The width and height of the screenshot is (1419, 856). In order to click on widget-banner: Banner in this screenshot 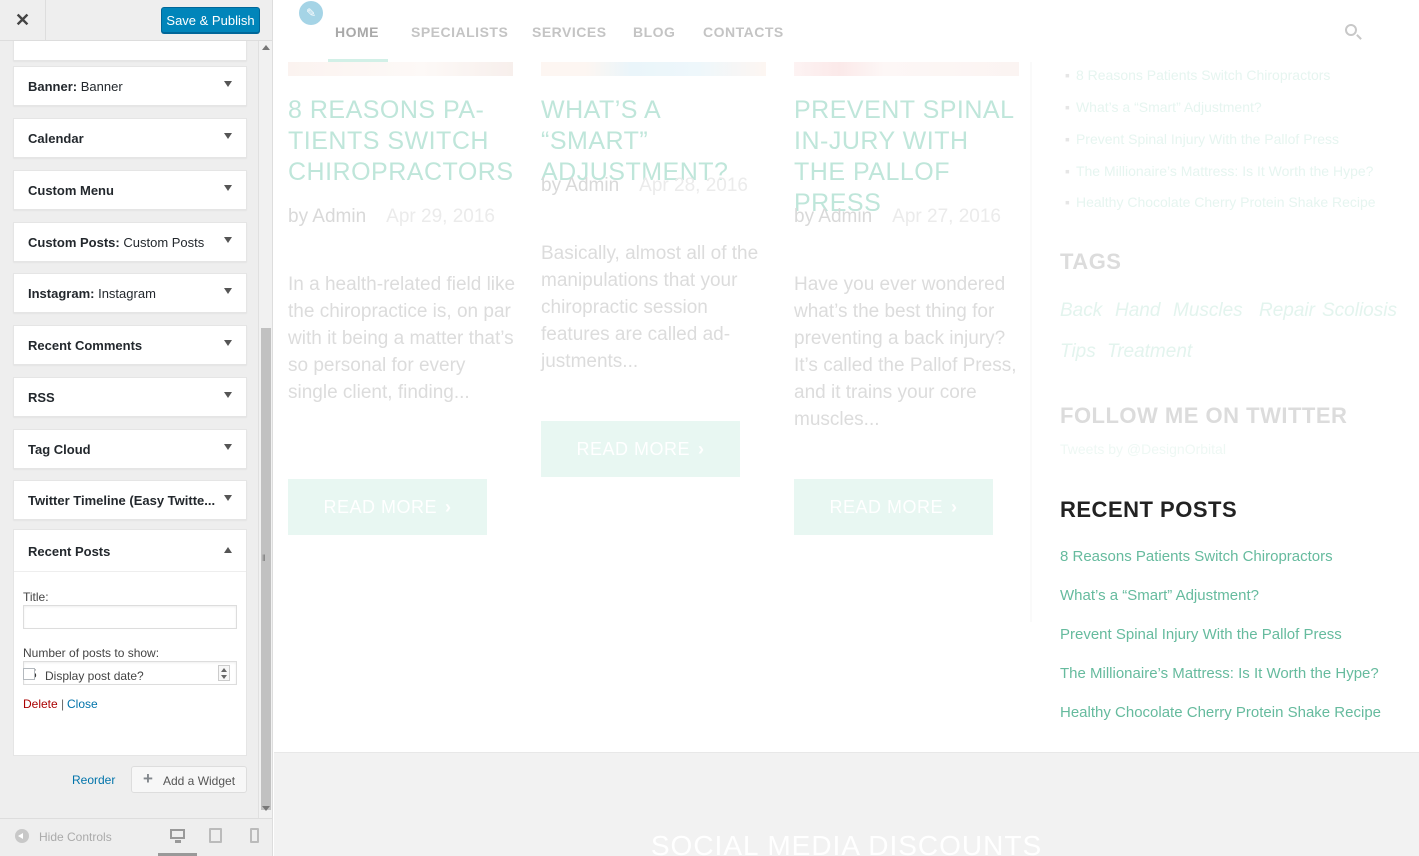, I will do `click(130, 86)`.